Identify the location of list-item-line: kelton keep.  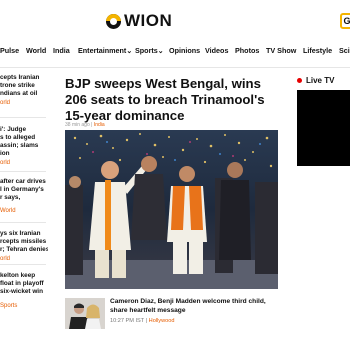
(18, 275).